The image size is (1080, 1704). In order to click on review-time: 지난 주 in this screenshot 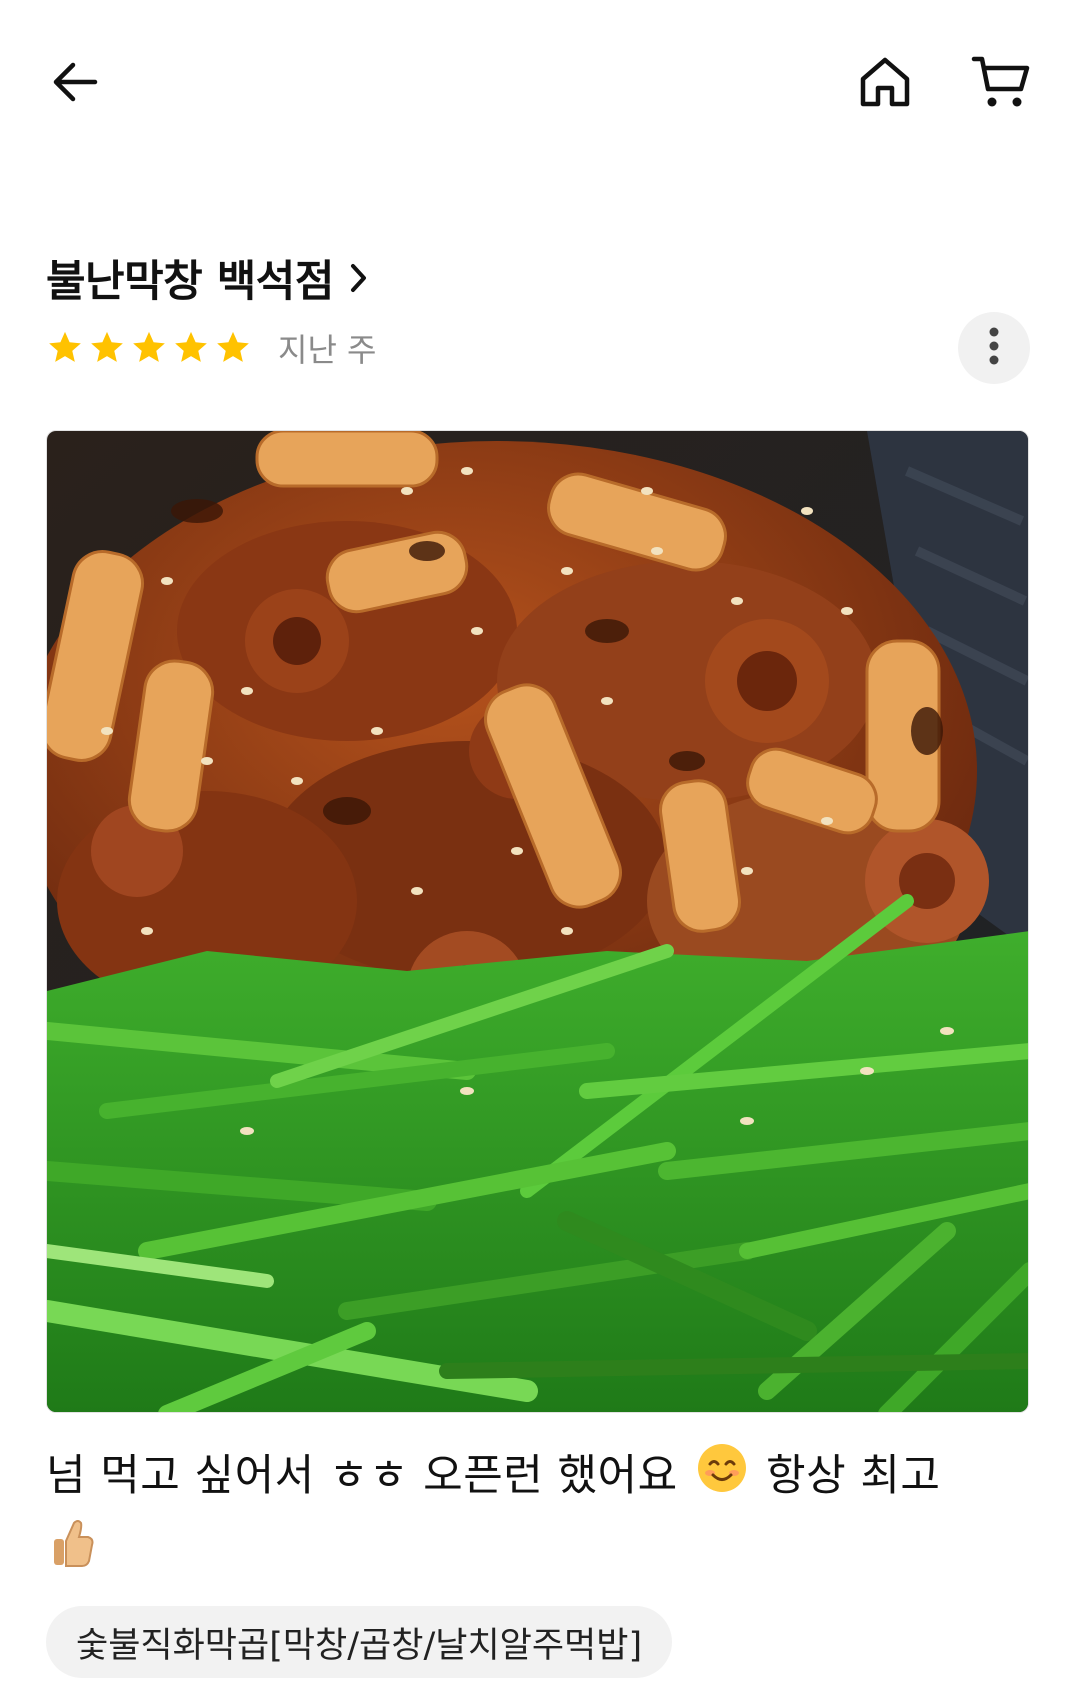, I will do `click(327, 350)`.